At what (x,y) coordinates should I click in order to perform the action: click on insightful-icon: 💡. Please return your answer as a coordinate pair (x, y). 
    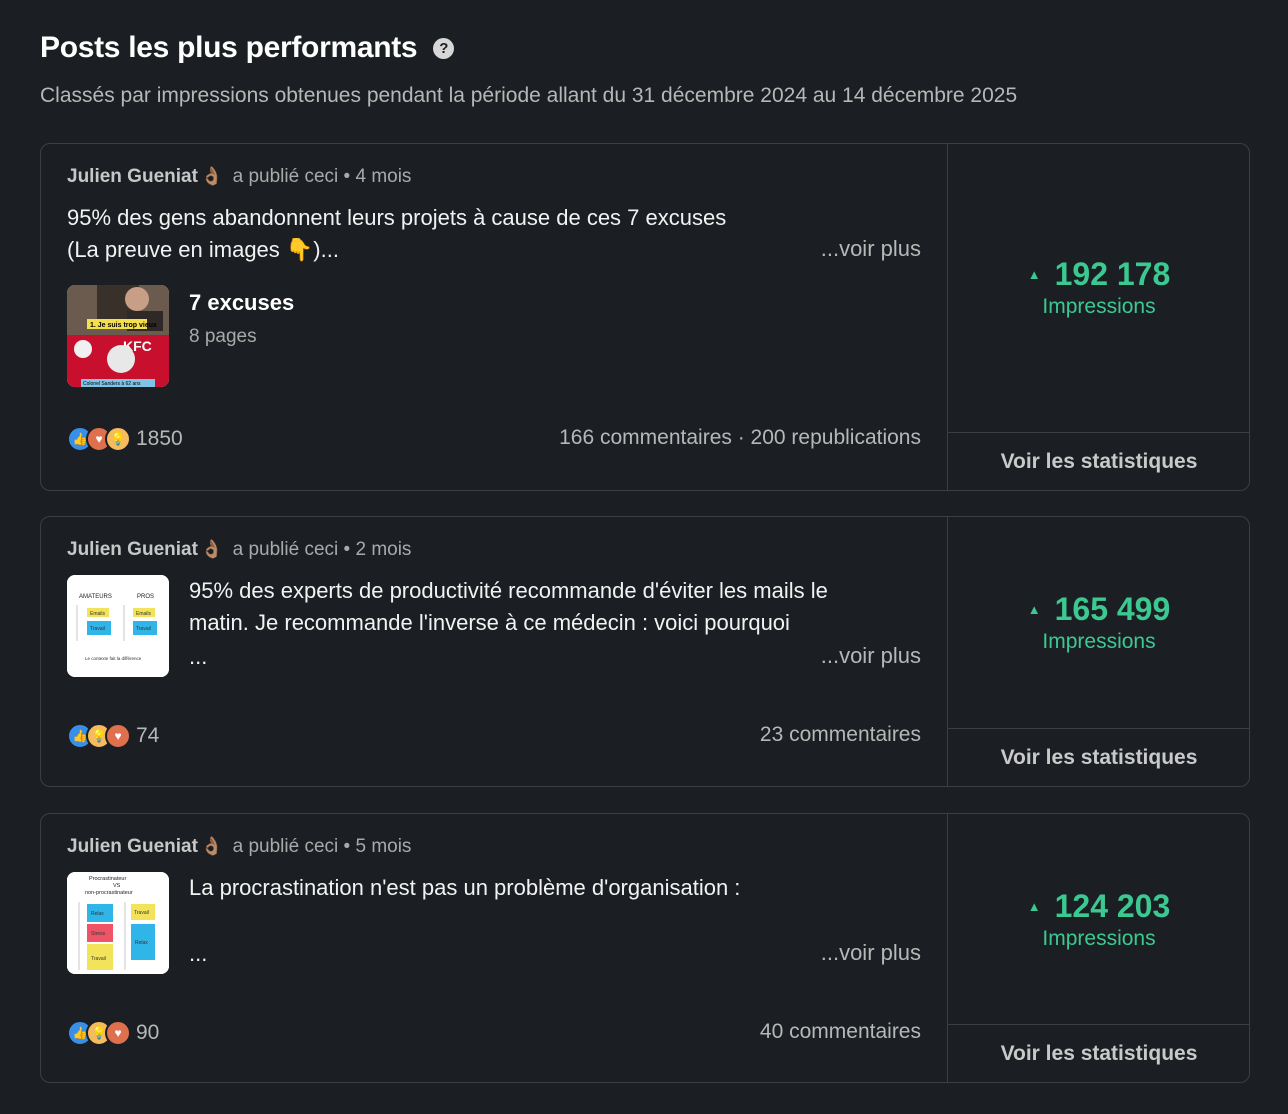
    Looking at the image, I should click on (118, 439).